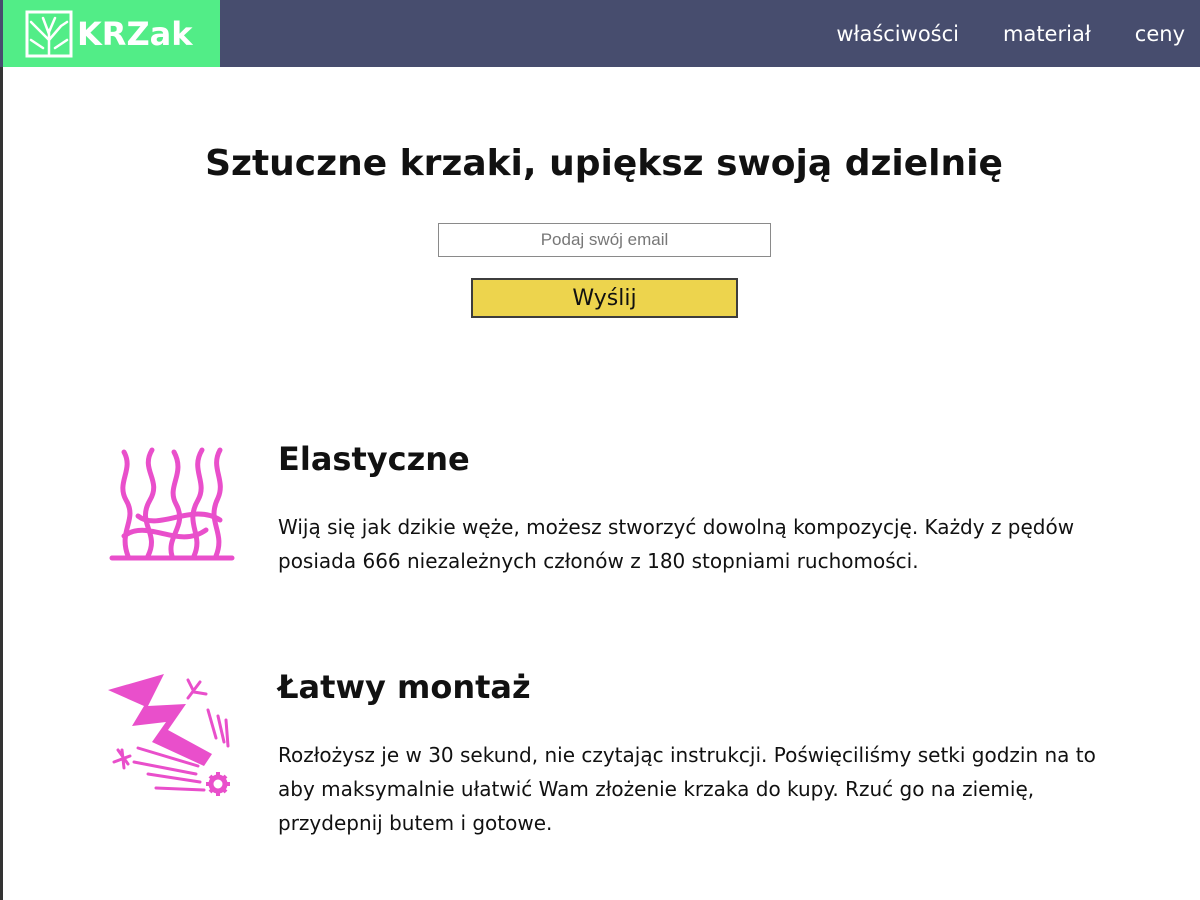  What do you see at coordinates (604, 240) in the screenshot?
I see `email-input` at bounding box center [604, 240].